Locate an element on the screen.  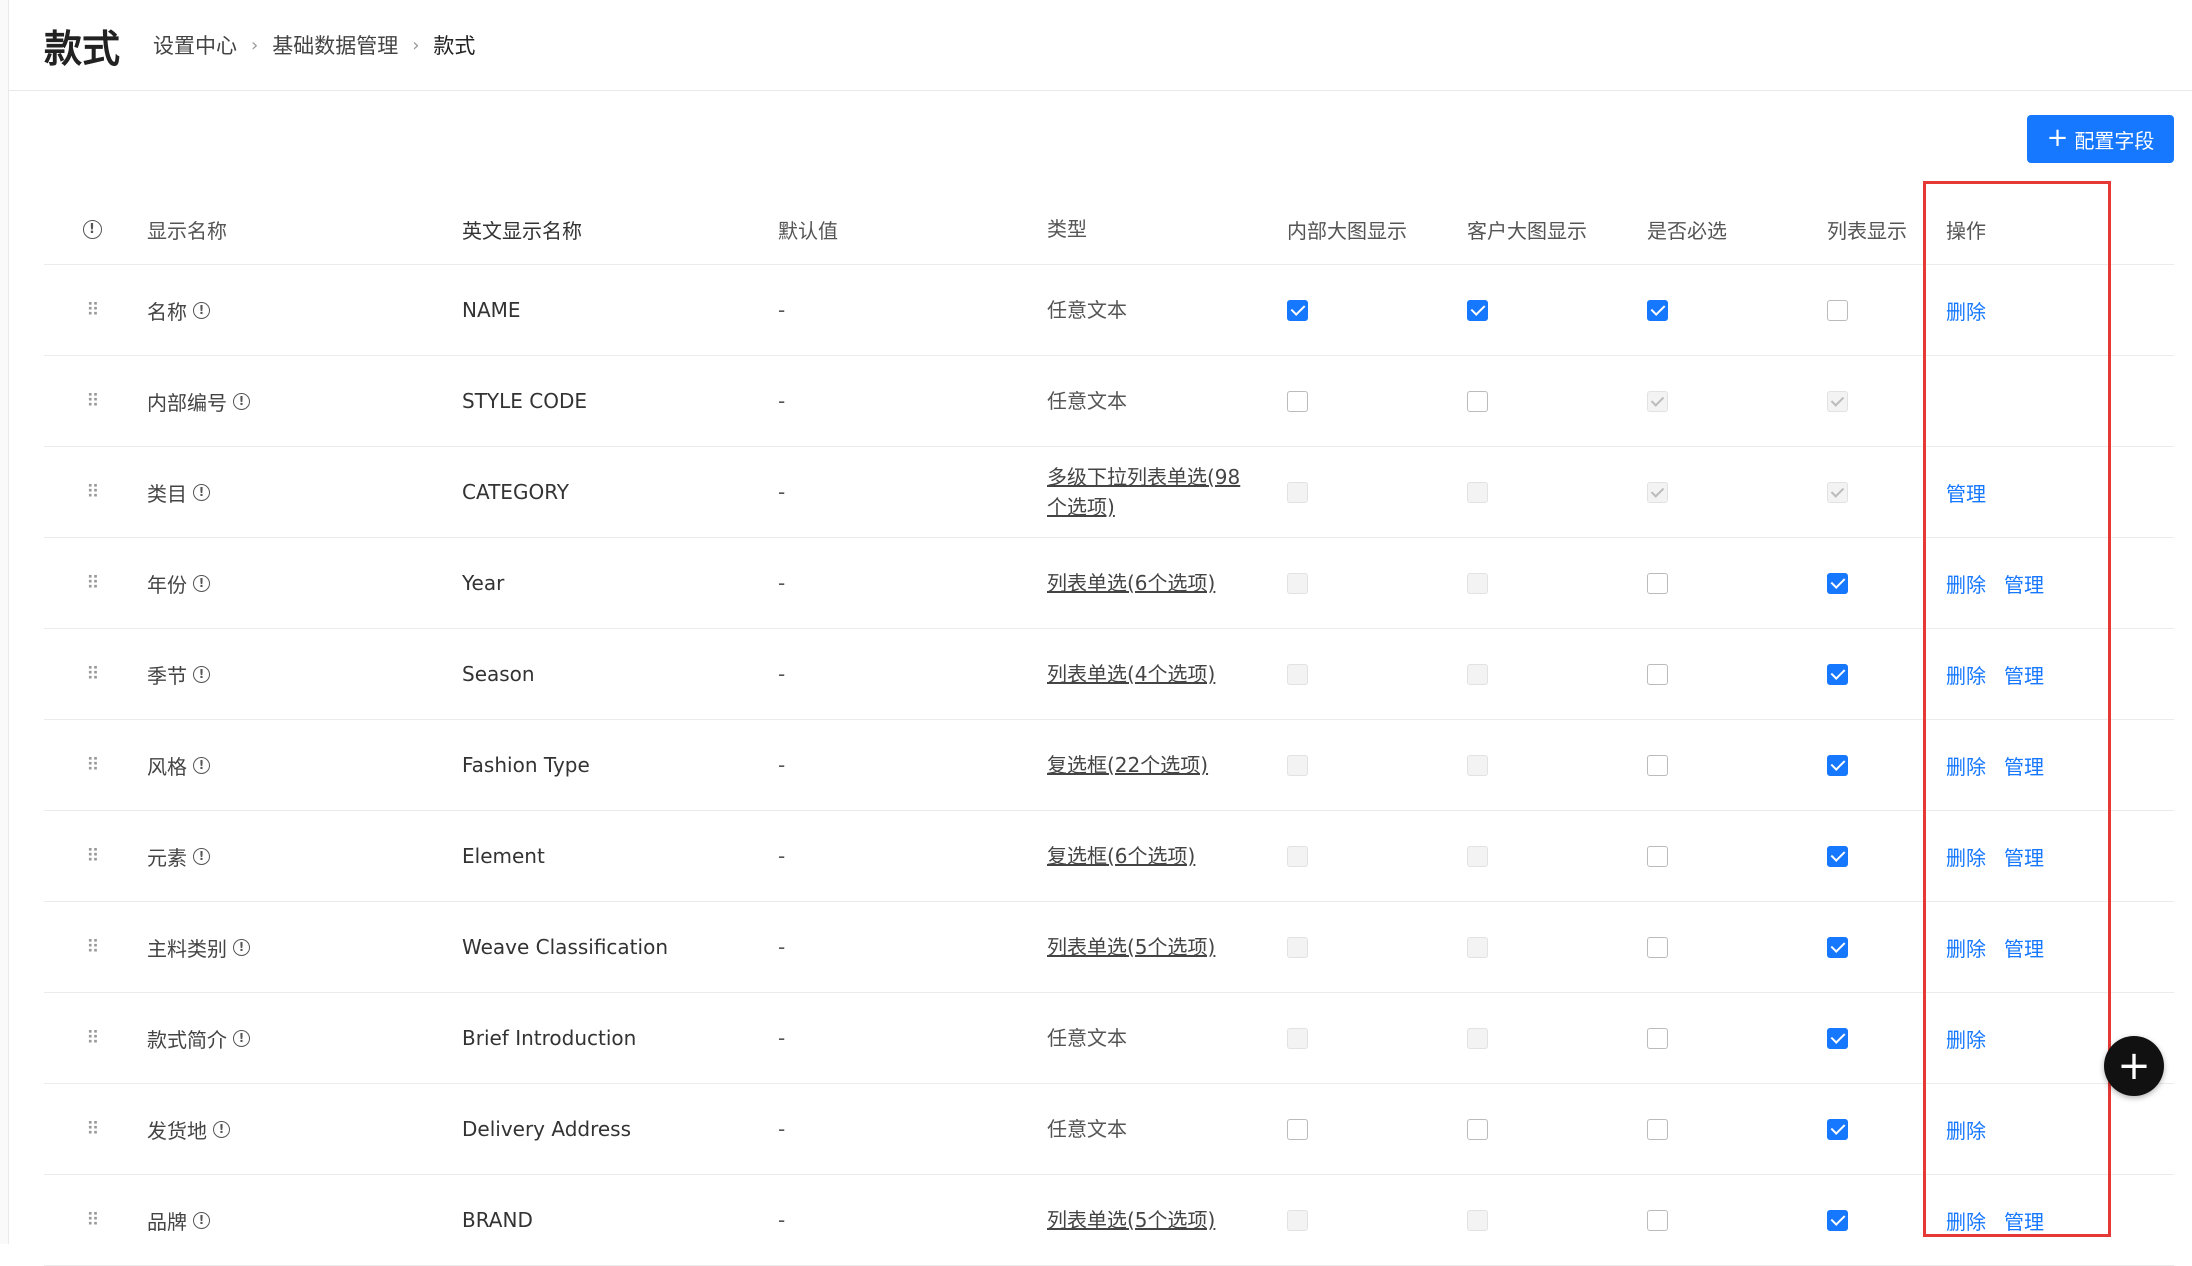
field-name-cell: 年份 ! is located at coordinates (178, 583).